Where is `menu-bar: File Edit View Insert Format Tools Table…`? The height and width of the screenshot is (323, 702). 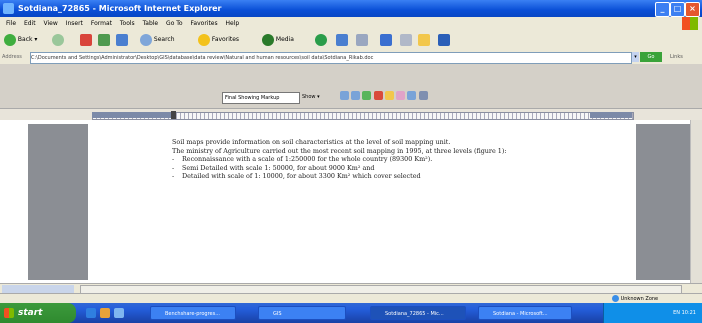
menu-bar: File Edit View Insert Format Tools Table… is located at coordinates (351, 23).